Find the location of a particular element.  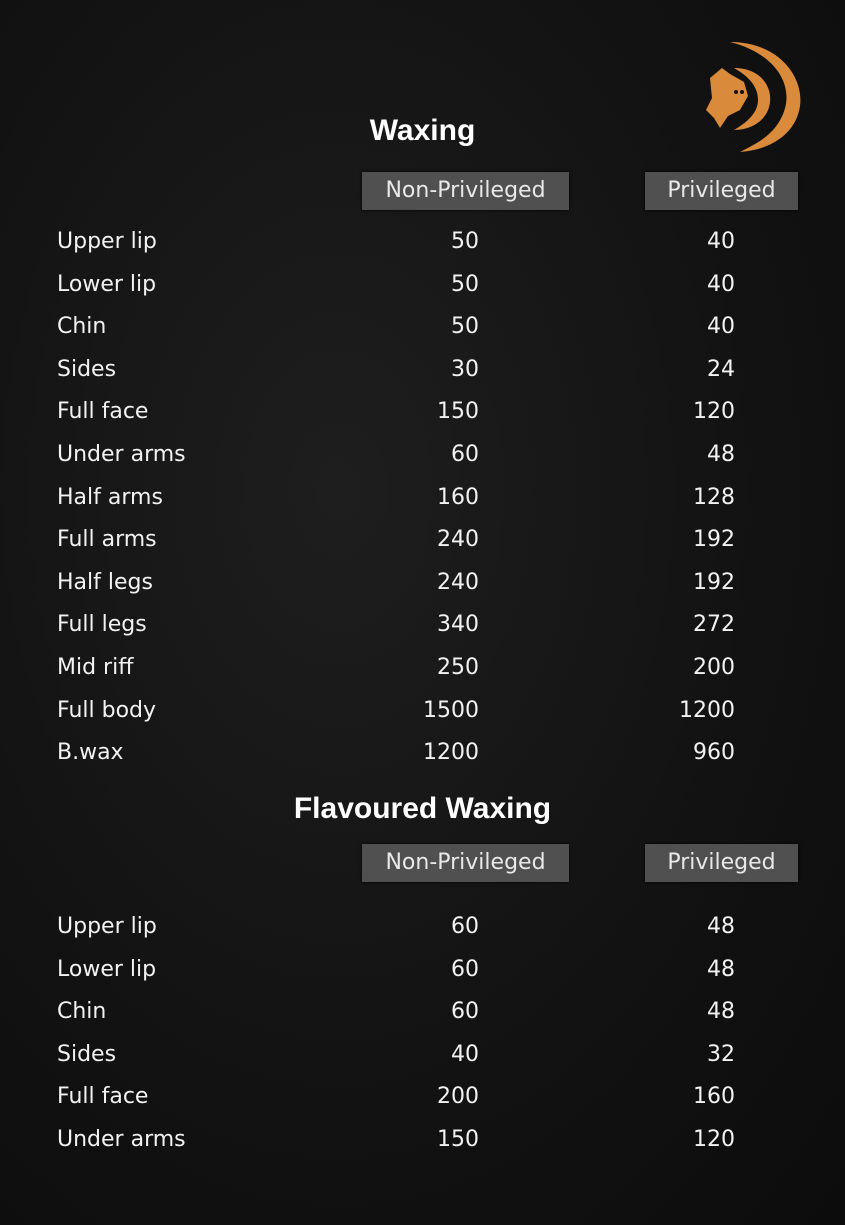

price-row: Sides 30 24 is located at coordinates (422, 372).